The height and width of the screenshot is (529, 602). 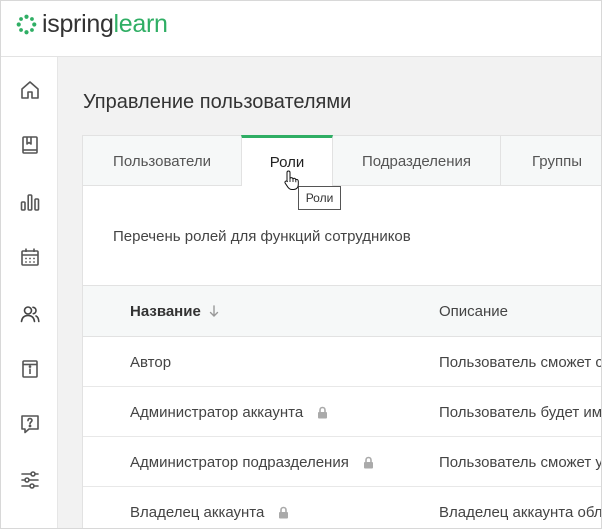 What do you see at coordinates (140, 23) in the screenshot?
I see `logo-text-learn: learn` at bounding box center [140, 23].